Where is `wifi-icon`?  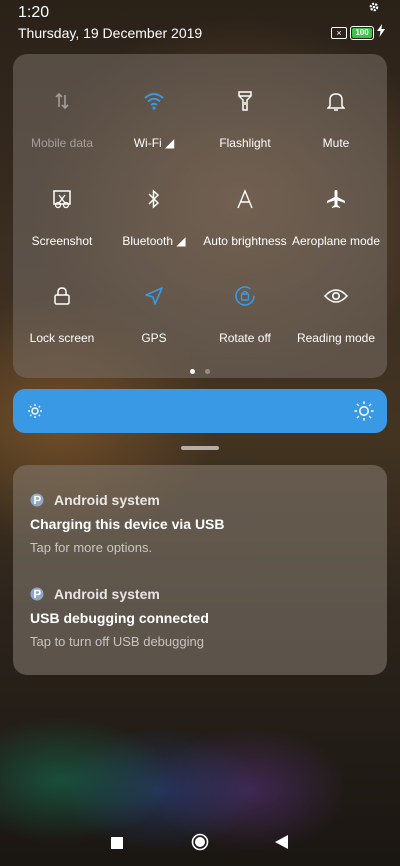
wifi-icon is located at coordinates (154, 101).